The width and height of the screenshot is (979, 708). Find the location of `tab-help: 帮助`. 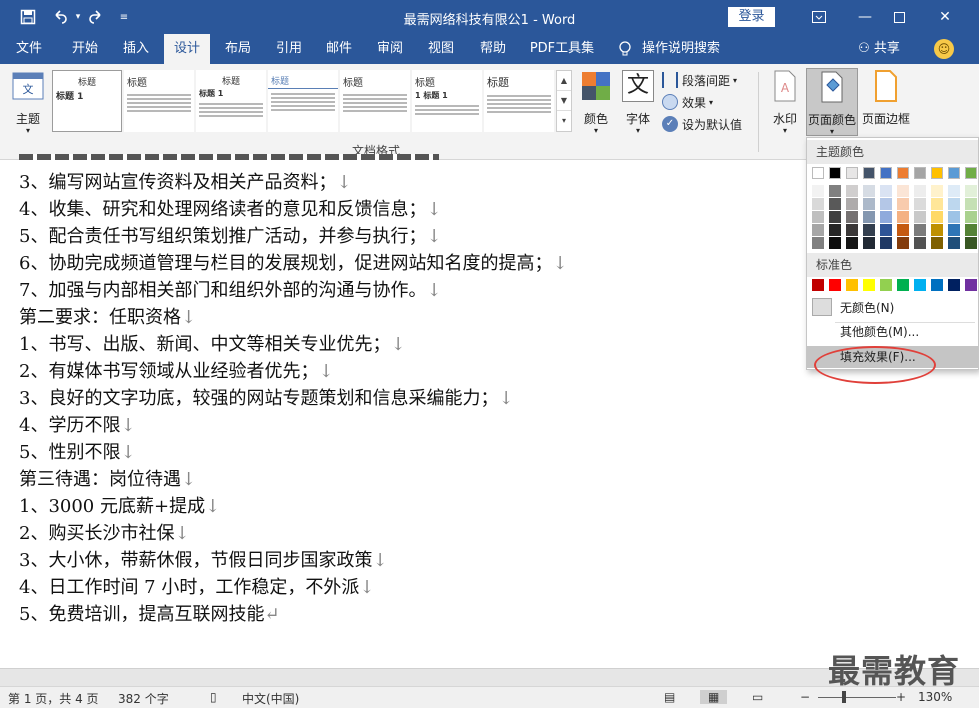

tab-help: 帮助 is located at coordinates (493, 49).